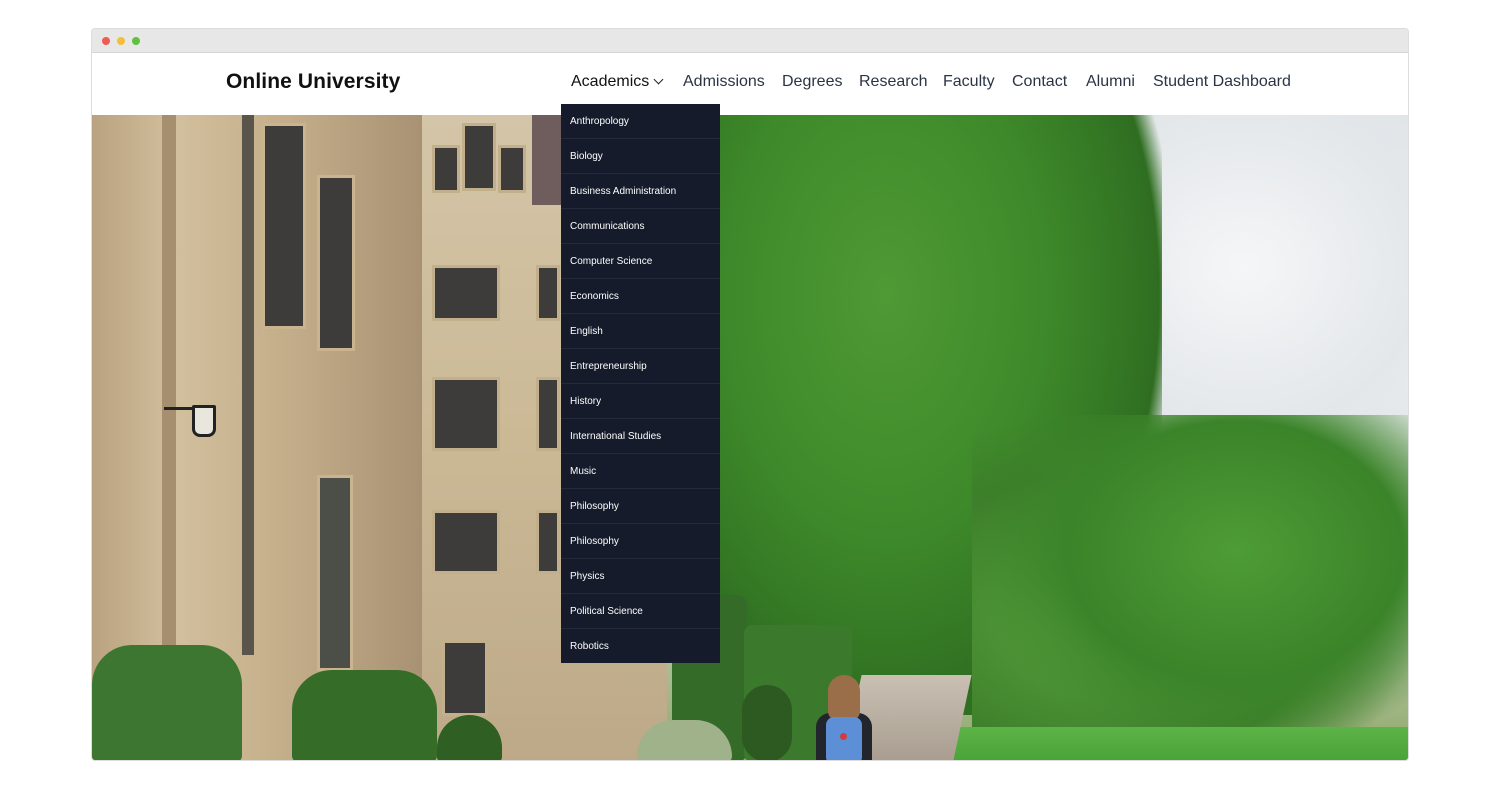  Describe the element at coordinates (640, 576) in the screenshot. I see `dropdown-item-physics: Physics` at that location.